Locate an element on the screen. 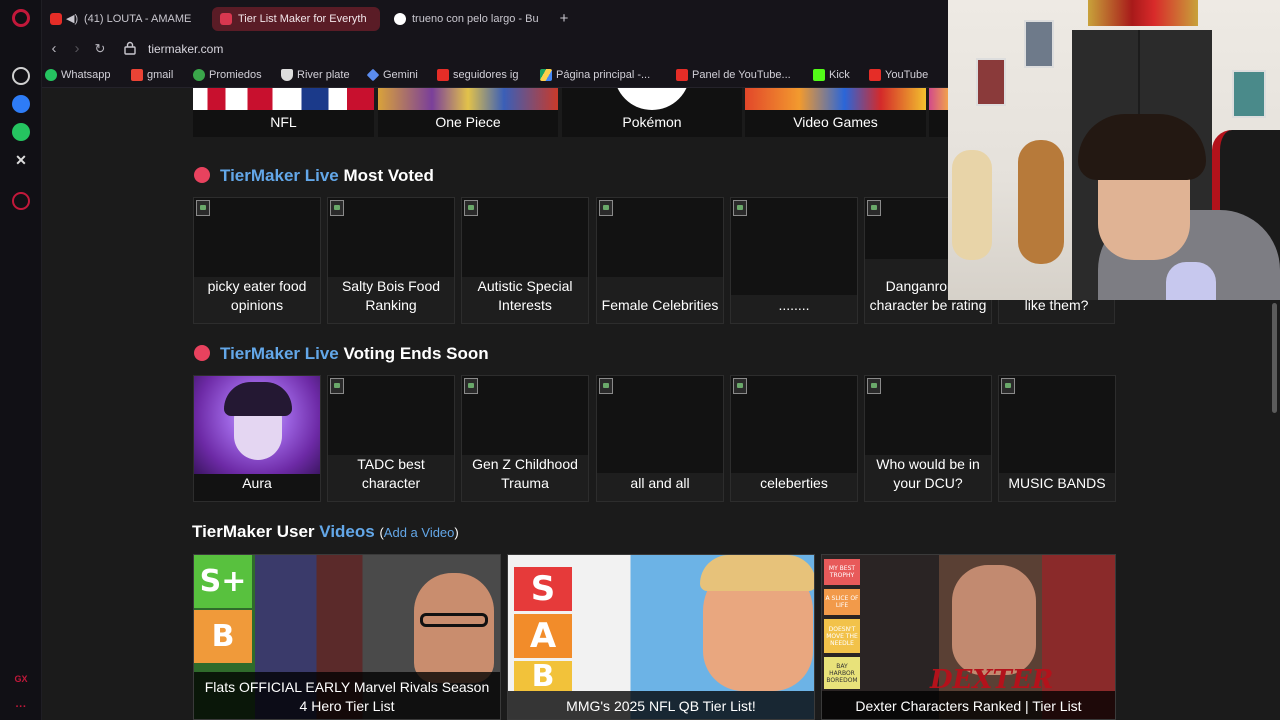 The width and height of the screenshot is (1280, 720). bookmark-whatsapp: Whatsapp is located at coordinates (78, 75).